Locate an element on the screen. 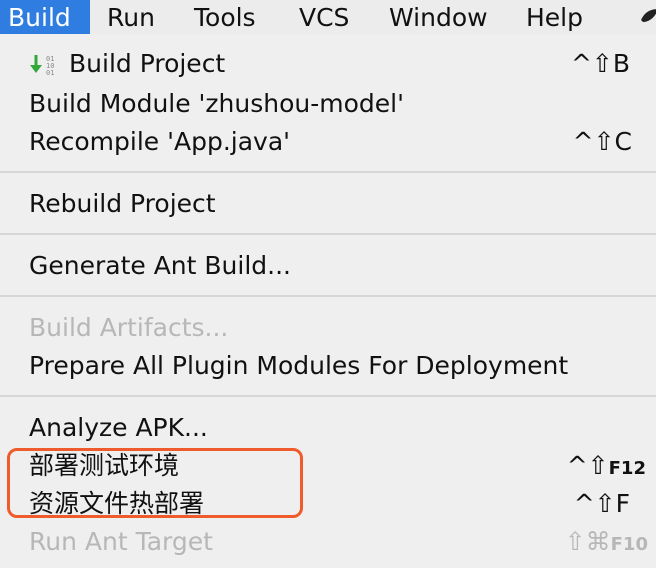 The image size is (656, 568). menu-item-build-project: 01 10 01 Build Project ^⇧B is located at coordinates (328, 64).